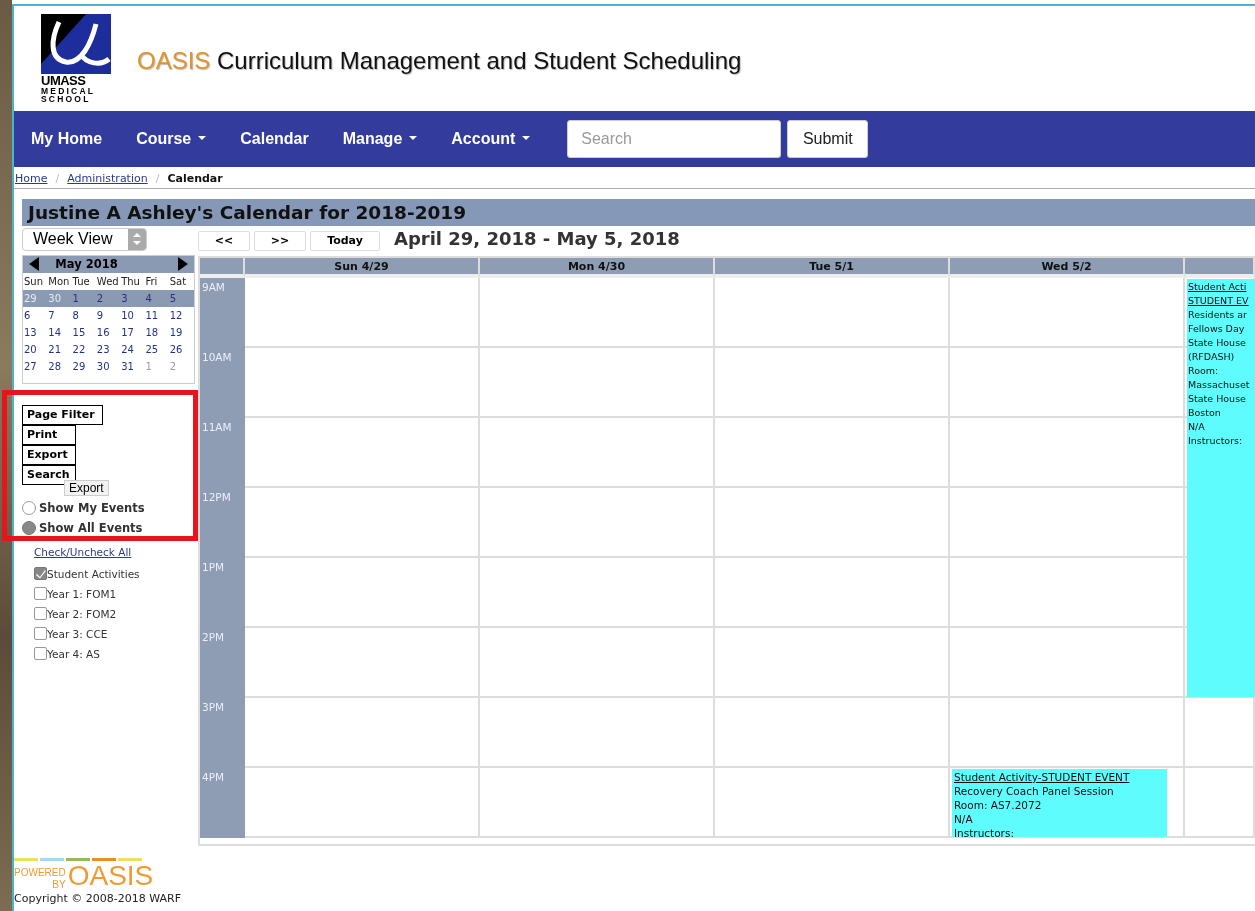  I want to click on calendar-week-row: 13 14 15 16 17 18 19, so click(108, 332).